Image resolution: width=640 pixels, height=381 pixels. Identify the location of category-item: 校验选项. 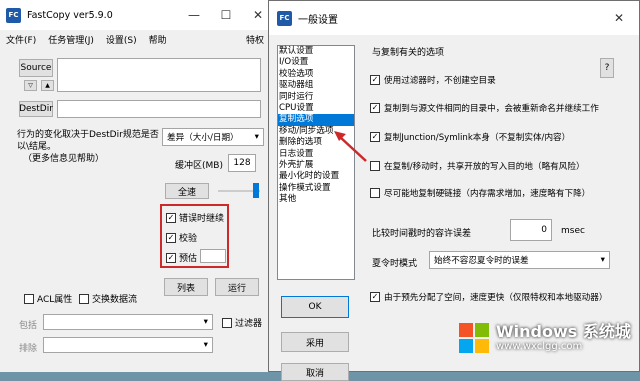
(316, 74).